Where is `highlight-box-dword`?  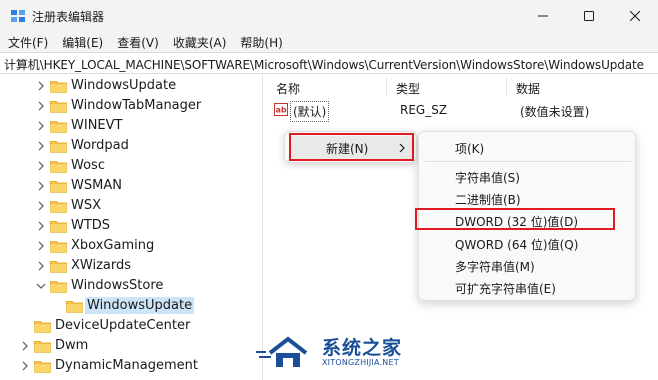
highlight-box-dword is located at coordinates (515, 219).